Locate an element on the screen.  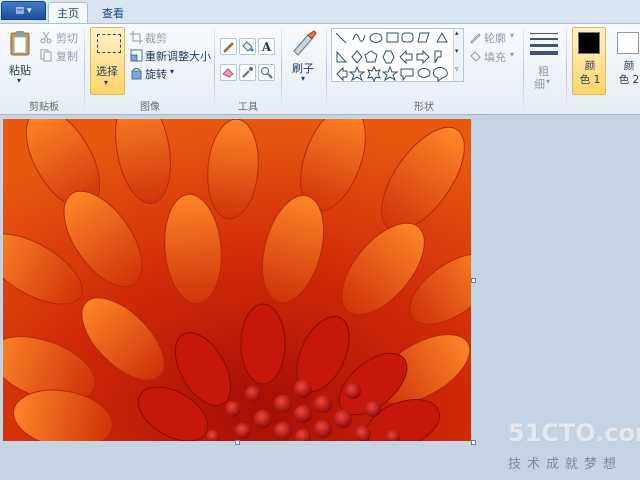
color1-button: 颜 色 1 is located at coordinates (589, 61).